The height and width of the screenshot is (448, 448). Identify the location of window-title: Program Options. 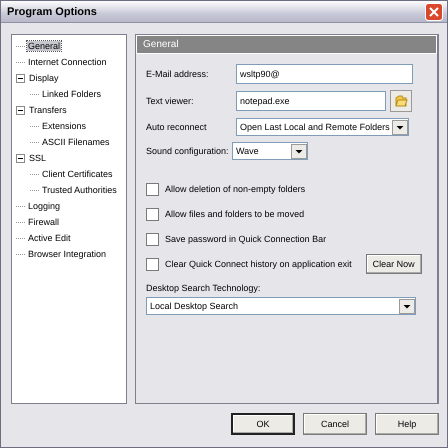
(52, 12).